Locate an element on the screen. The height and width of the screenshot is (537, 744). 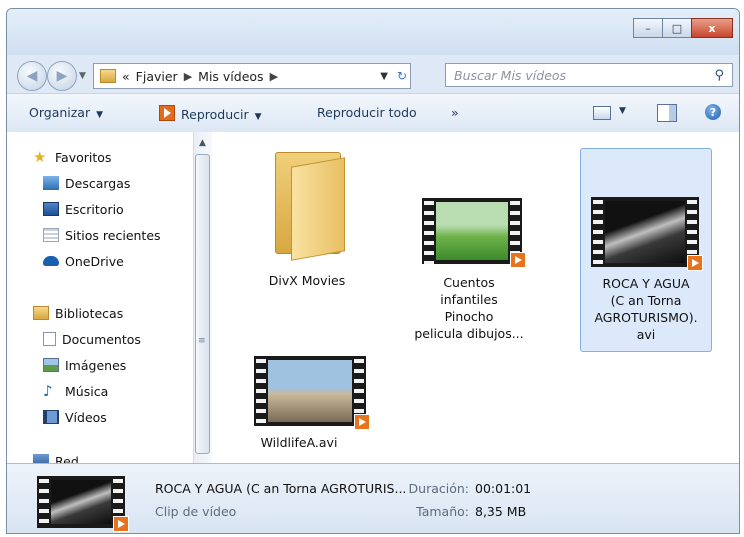
downloads-icon is located at coordinates (51, 183).